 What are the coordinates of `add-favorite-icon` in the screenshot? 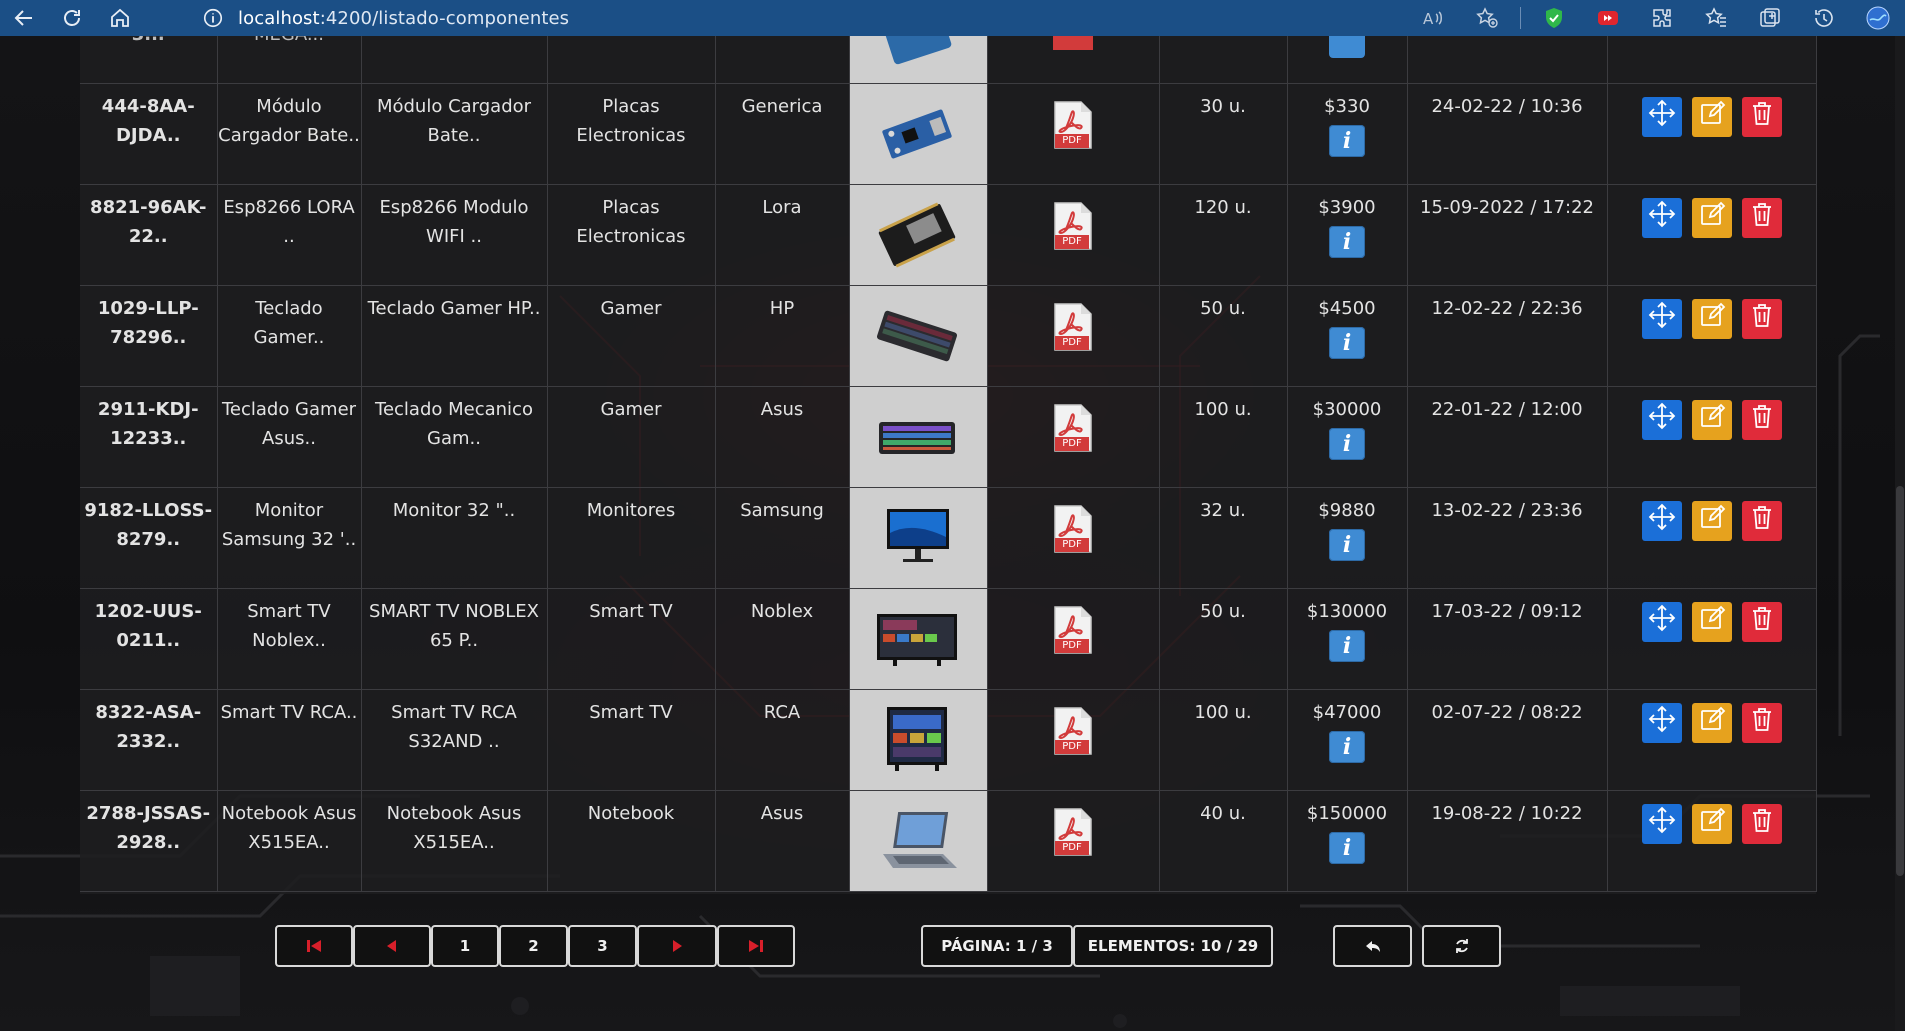 It's located at (1487, 18).